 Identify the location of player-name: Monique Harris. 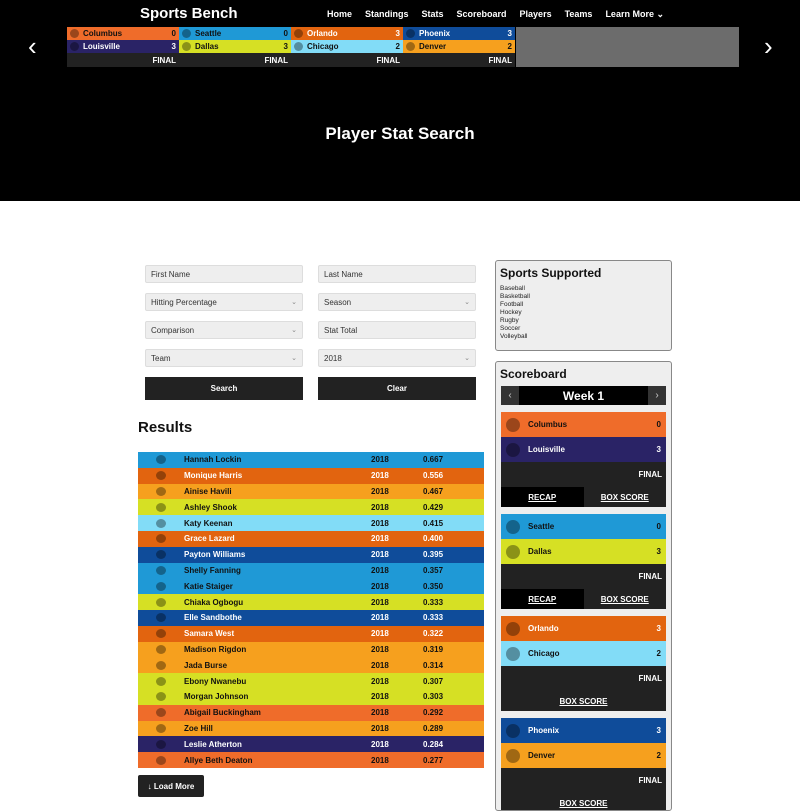
(277, 475).